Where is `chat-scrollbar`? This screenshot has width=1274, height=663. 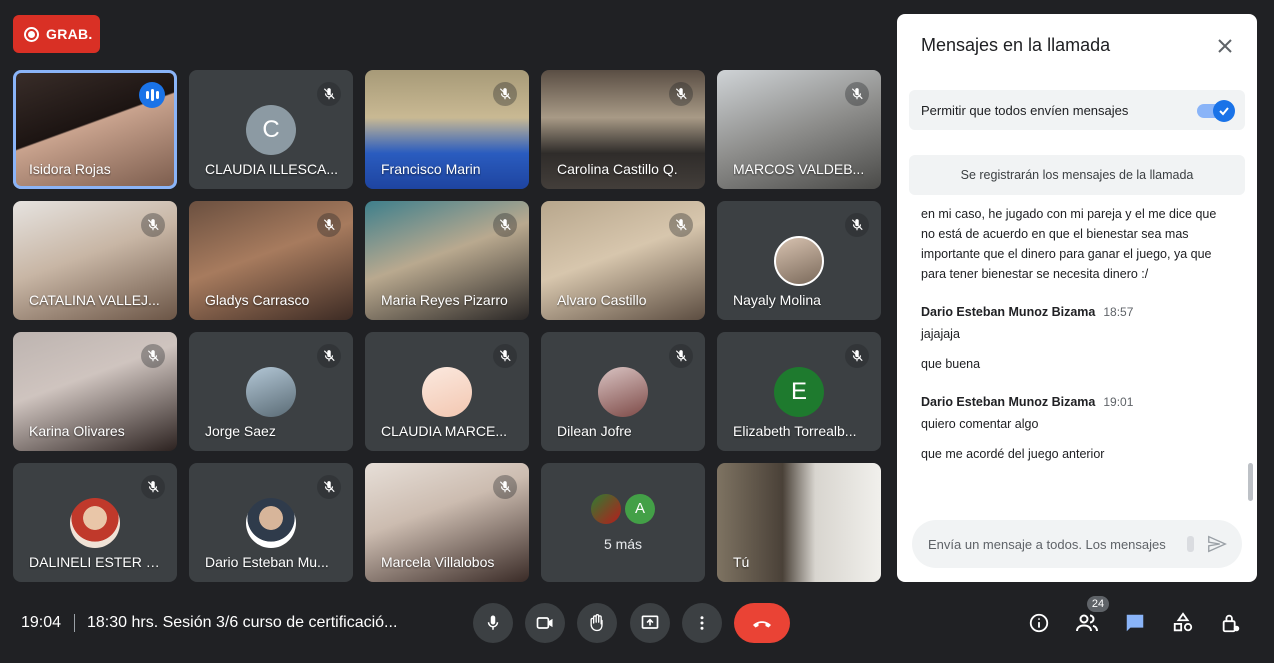 chat-scrollbar is located at coordinates (1250, 482).